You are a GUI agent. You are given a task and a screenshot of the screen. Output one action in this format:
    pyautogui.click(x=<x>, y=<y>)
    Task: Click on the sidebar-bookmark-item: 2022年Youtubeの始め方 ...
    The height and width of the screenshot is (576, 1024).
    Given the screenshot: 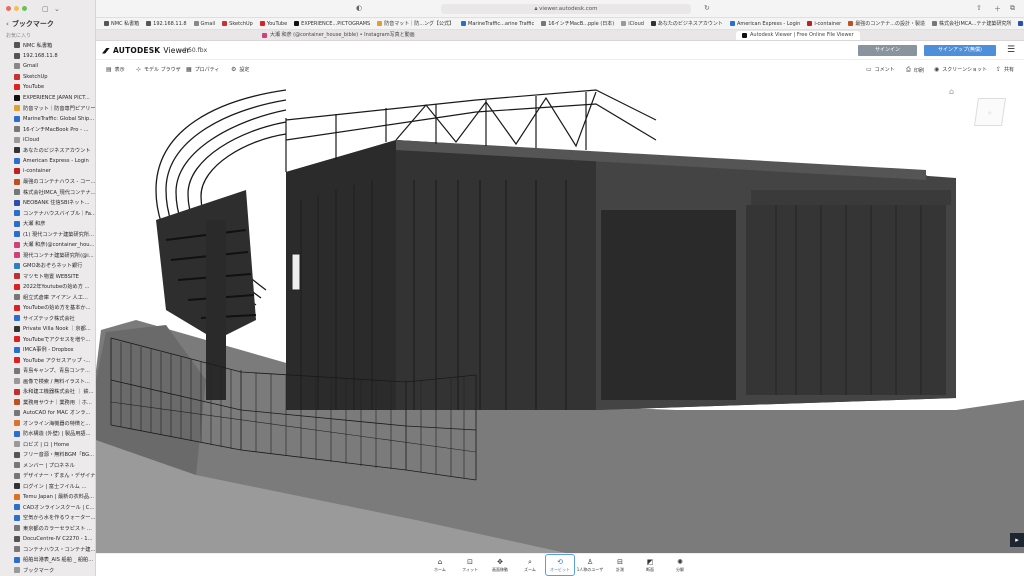 What is the action you would take?
    pyautogui.click(x=47, y=287)
    